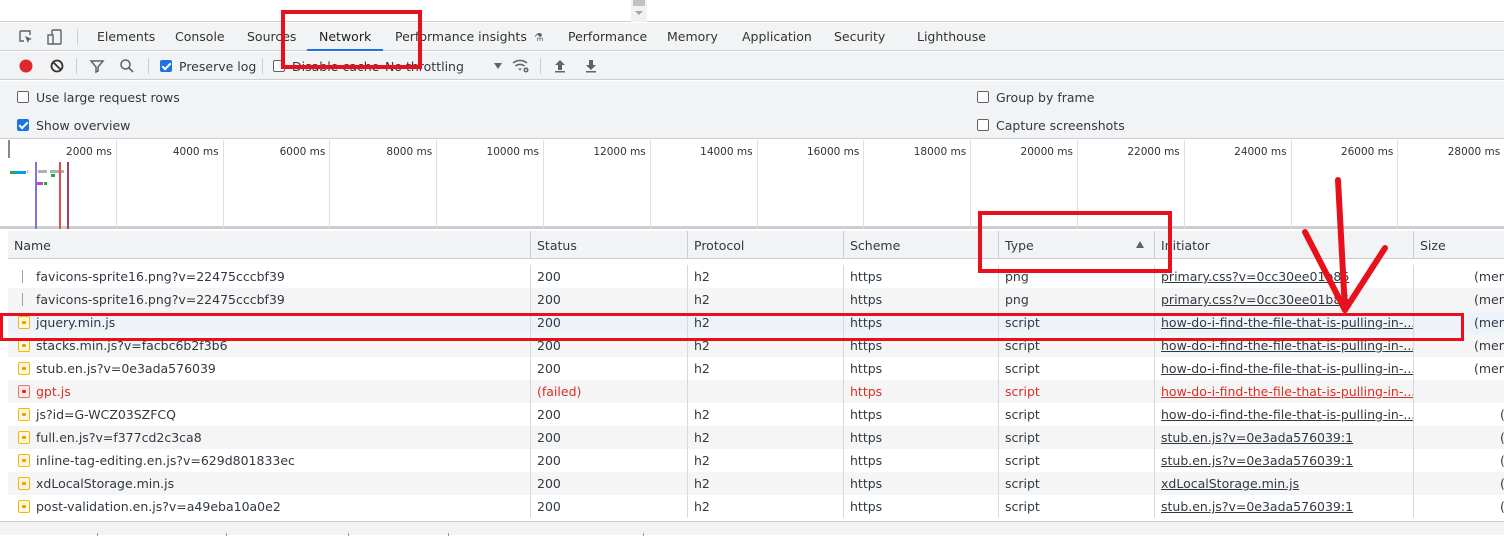  What do you see at coordinates (269, 437) in the screenshot?
I see `cell-name: full.en.js?v=f377cd2c3ca8` at bounding box center [269, 437].